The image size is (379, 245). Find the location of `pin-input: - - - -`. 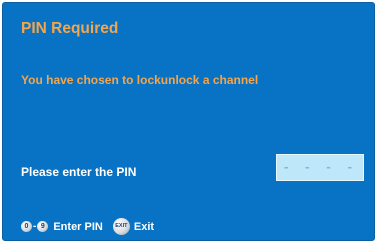

pin-input: - - - - is located at coordinates (320, 167).